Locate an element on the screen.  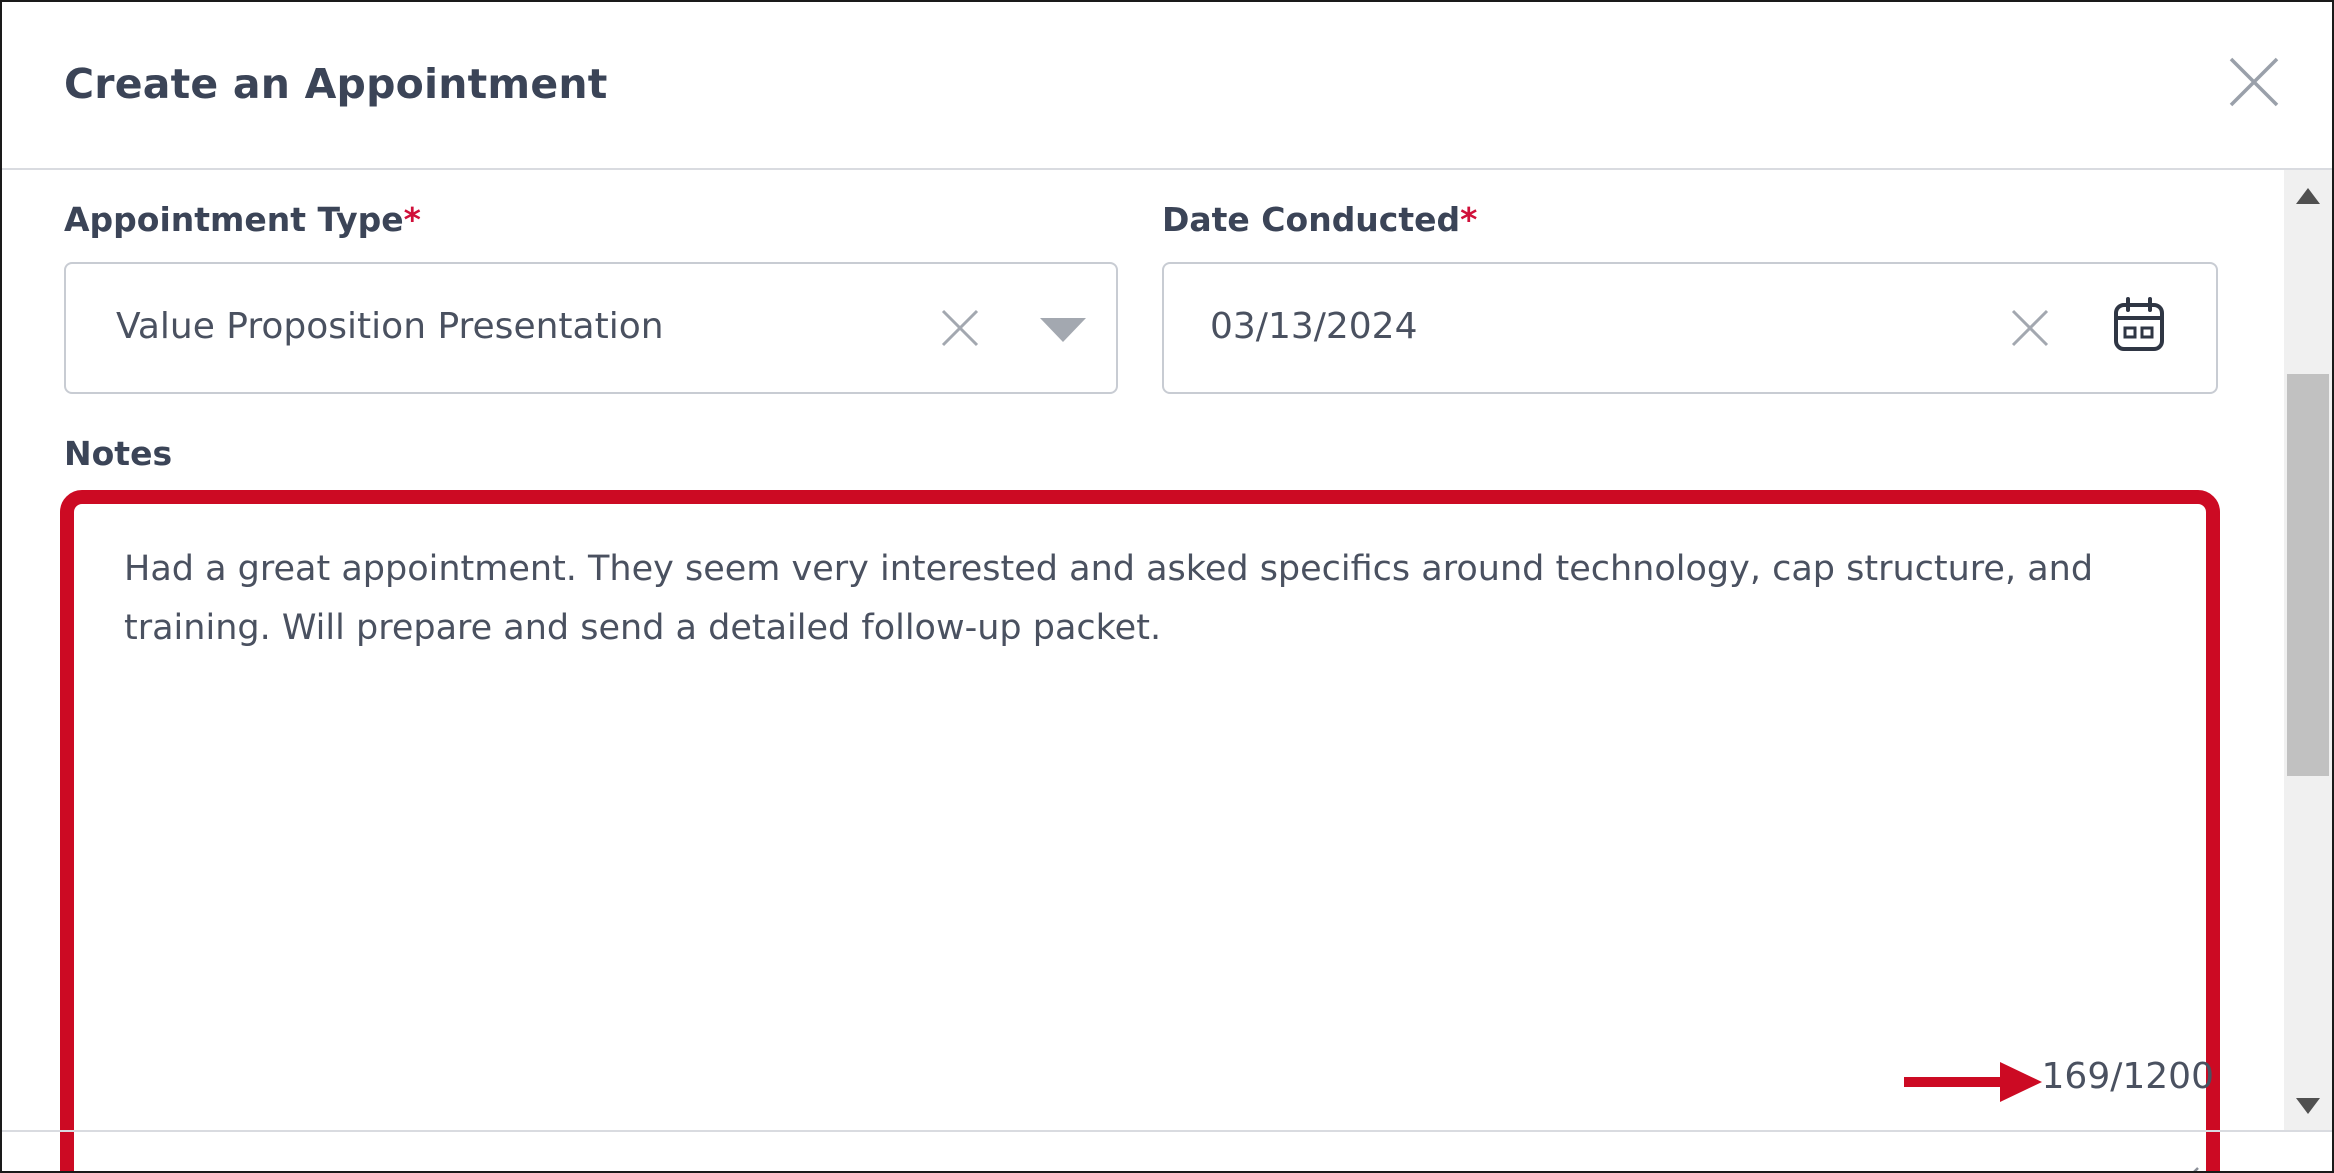
dialog-title: Create an Appointment is located at coordinates (336, 84).